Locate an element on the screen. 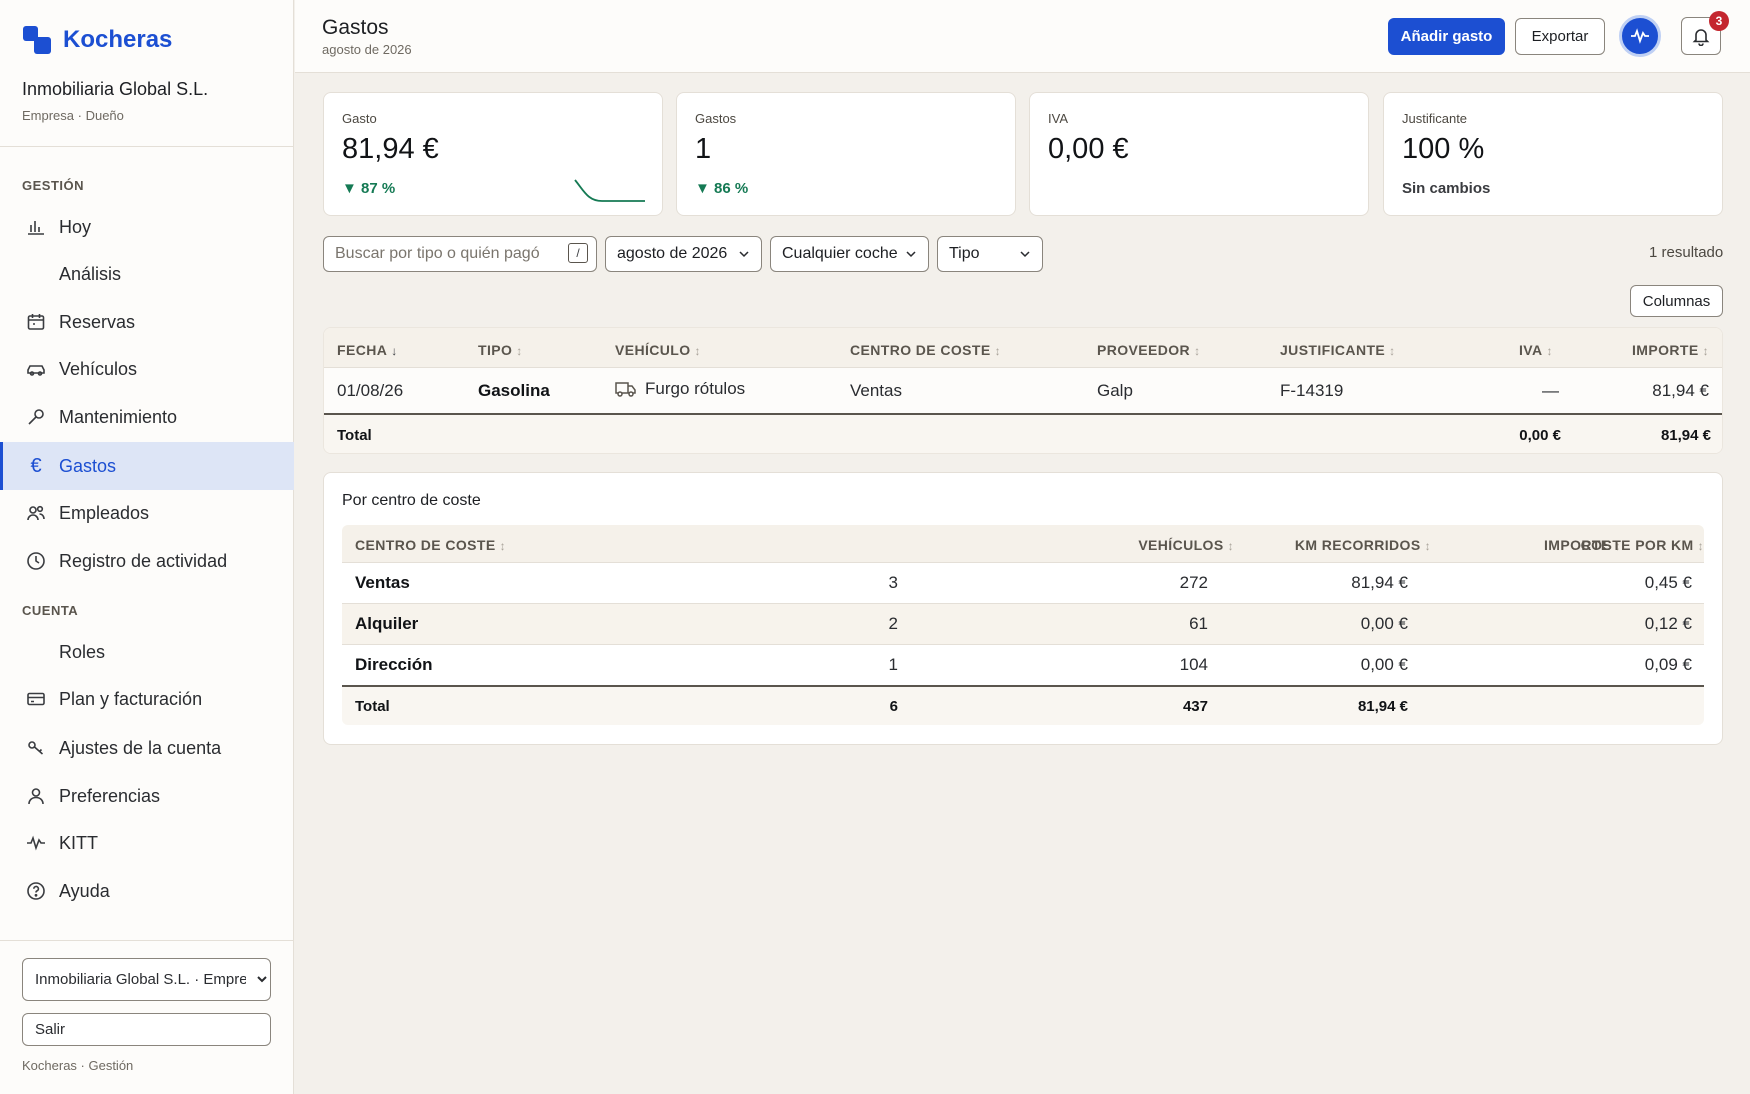  sidebar-item-preferencias: Preferencias is located at coordinates (147, 796).